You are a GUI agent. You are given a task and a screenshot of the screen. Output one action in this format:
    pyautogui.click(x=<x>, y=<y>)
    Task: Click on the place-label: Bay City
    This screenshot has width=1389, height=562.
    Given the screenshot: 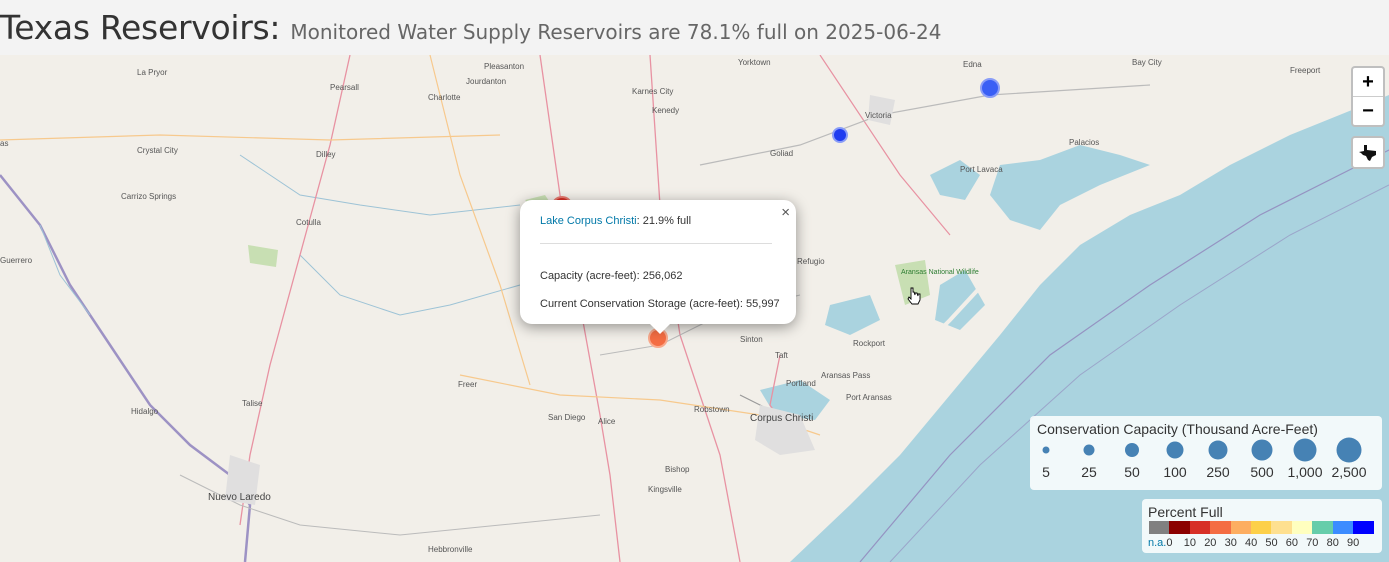 What is the action you would take?
    pyautogui.click(x=1147, y=62)
    